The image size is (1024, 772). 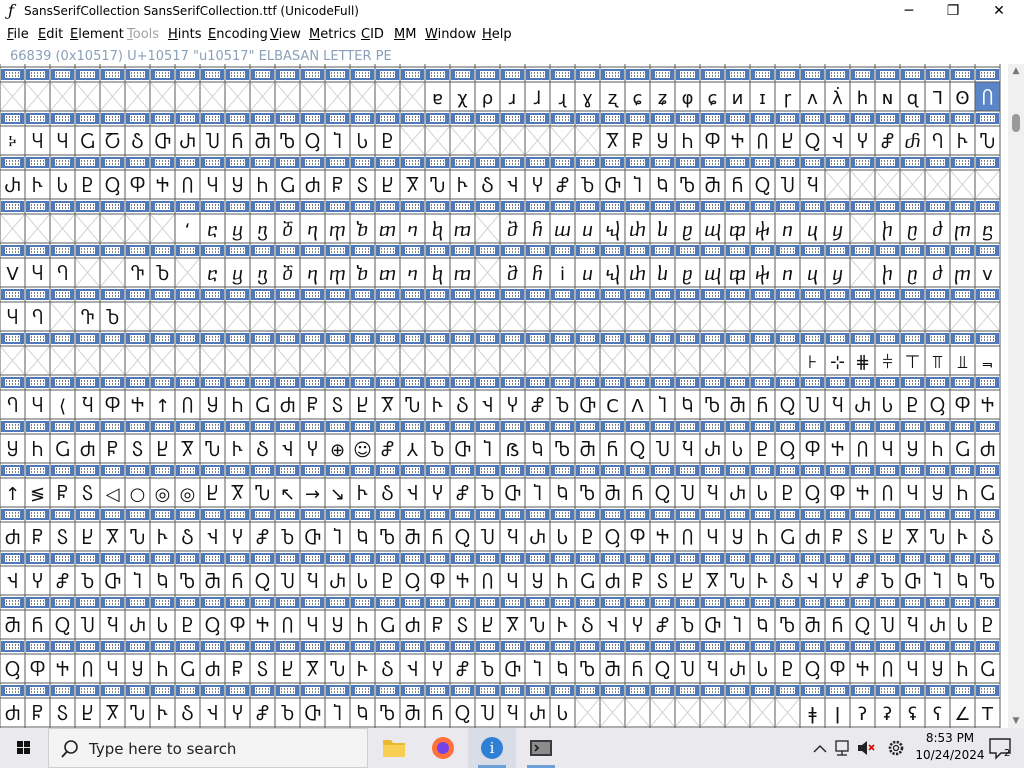 What do you see at coordinates (450, 34) in the screenshot?
I see `menu-window: Window` at bounding box center [450, 34].